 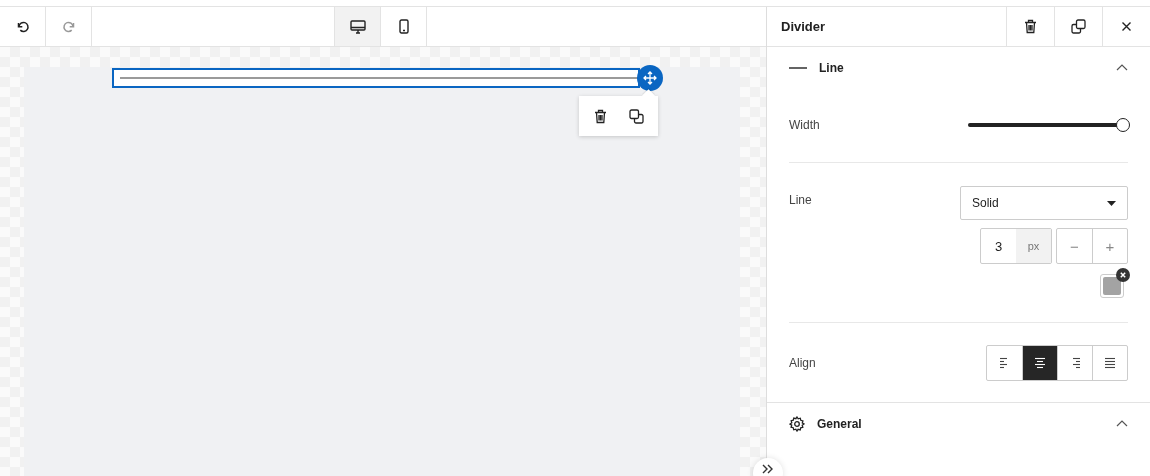 I want to click on line-icon, so click(x=798, y=67).